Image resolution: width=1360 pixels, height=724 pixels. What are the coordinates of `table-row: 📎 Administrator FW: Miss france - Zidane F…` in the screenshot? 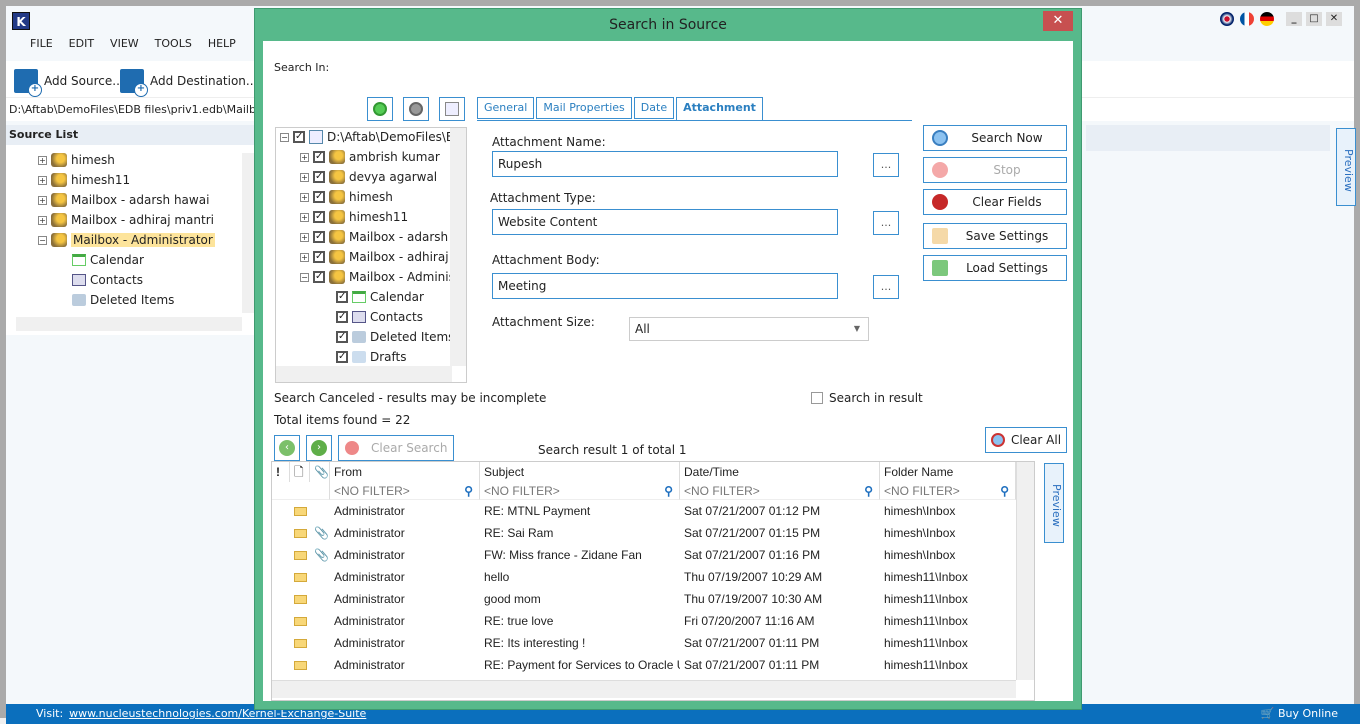 It's located at (644, 555).